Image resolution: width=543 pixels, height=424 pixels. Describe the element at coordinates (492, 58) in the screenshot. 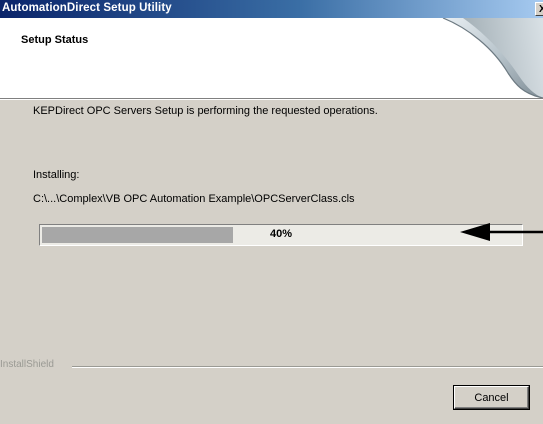

I see `page-curl-icon` at that location.